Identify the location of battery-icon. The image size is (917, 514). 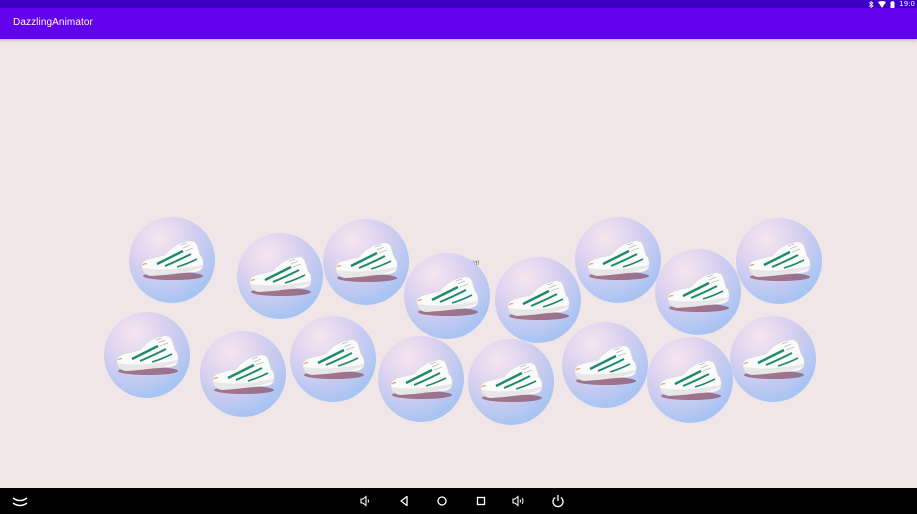
(892, 4).